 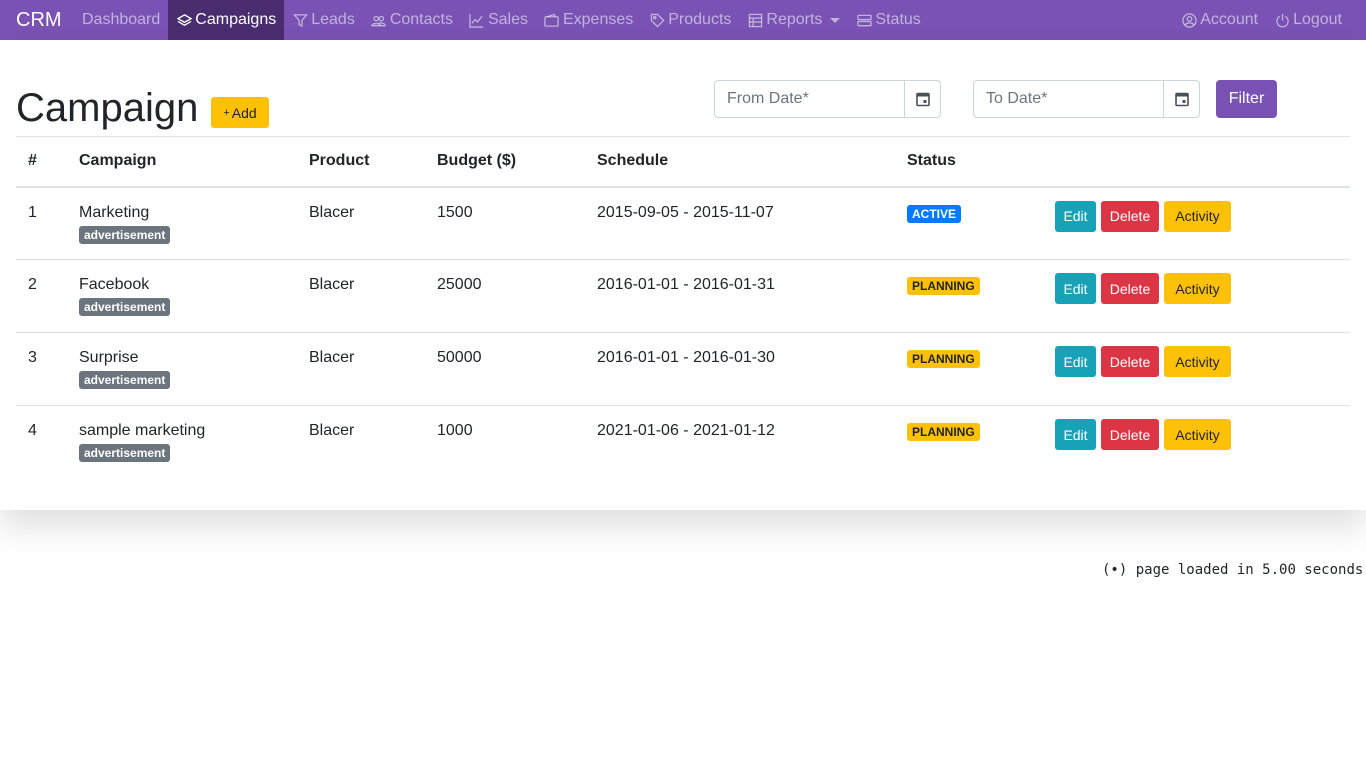 What do you see at coordinates (552, 20) in the screenshot?
I see `wallet-icon` at bounding box center [552, 20].